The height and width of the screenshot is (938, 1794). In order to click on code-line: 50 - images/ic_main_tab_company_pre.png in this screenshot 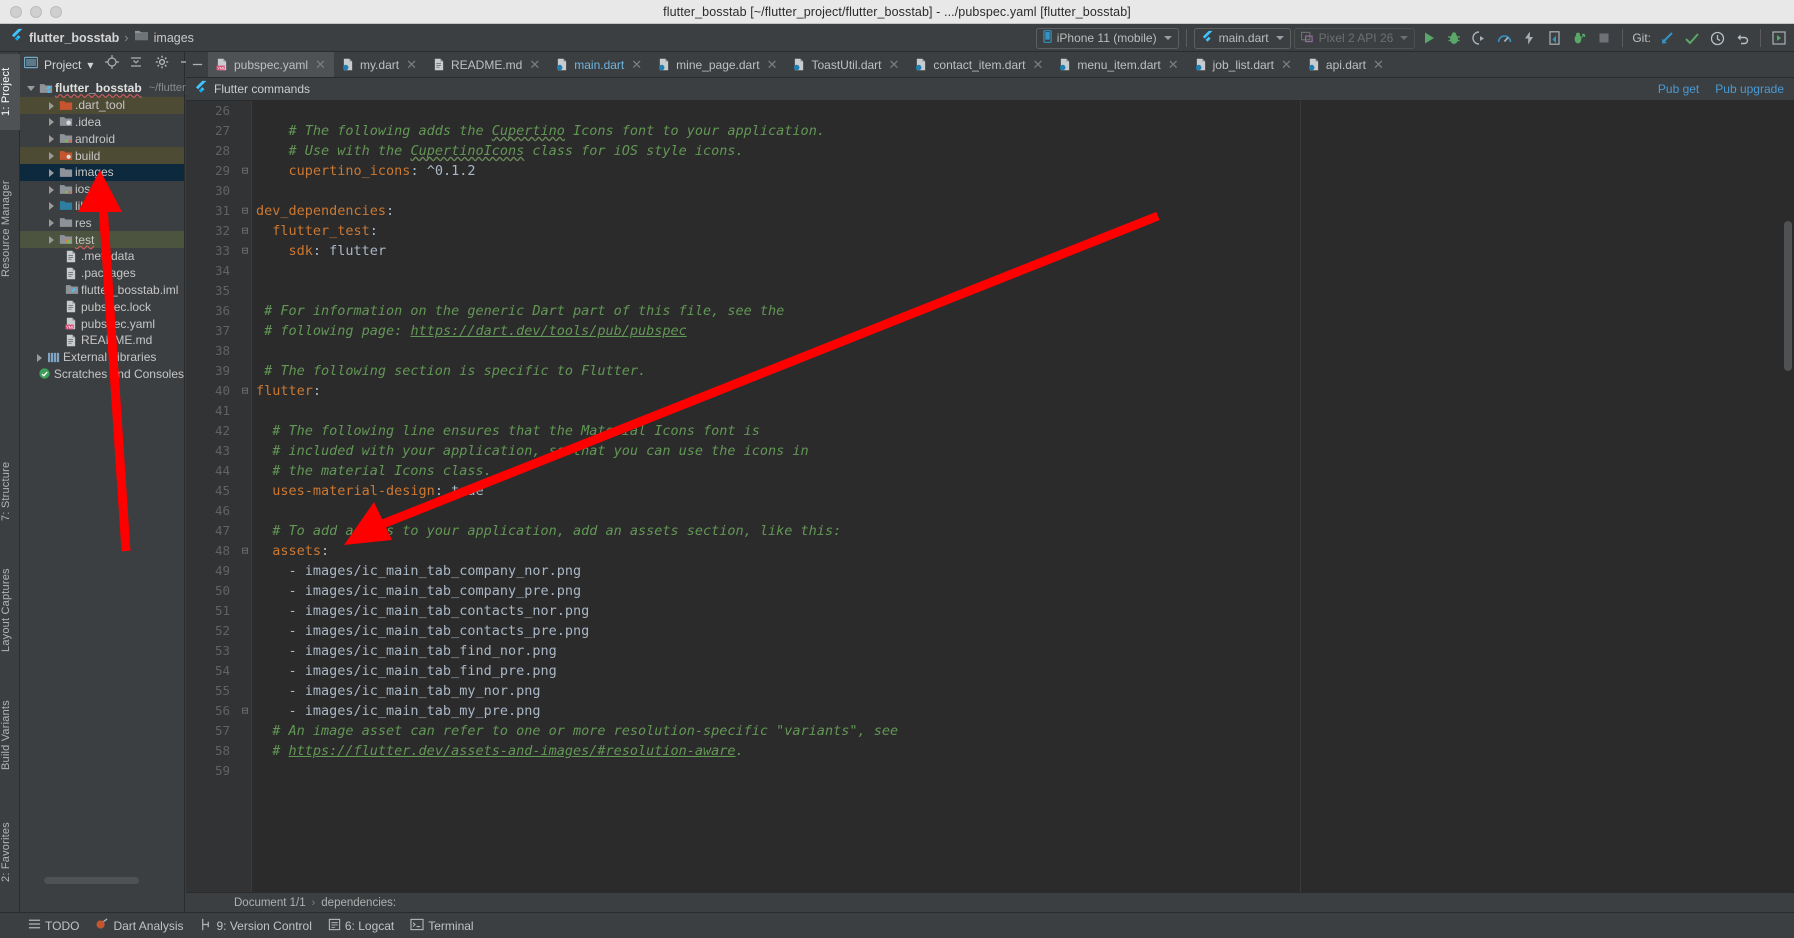, I will do `click(990, 591)`.